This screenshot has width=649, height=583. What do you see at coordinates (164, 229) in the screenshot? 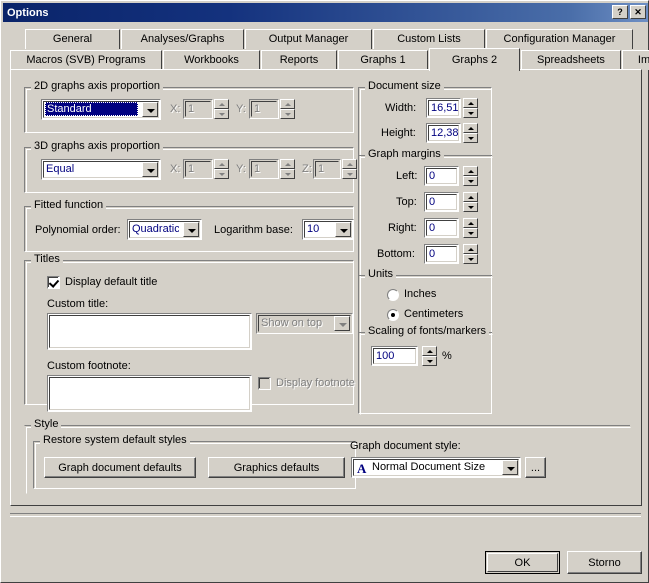
I see `combo-polynomial-order: Quadratic` at bounding box center [164, 229].